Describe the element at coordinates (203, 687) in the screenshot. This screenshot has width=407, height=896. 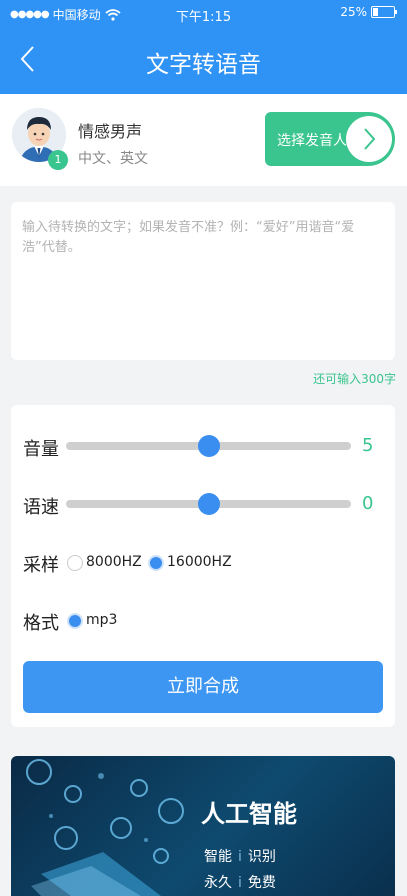
I see `synthesize-button: 立即合成` at that location.